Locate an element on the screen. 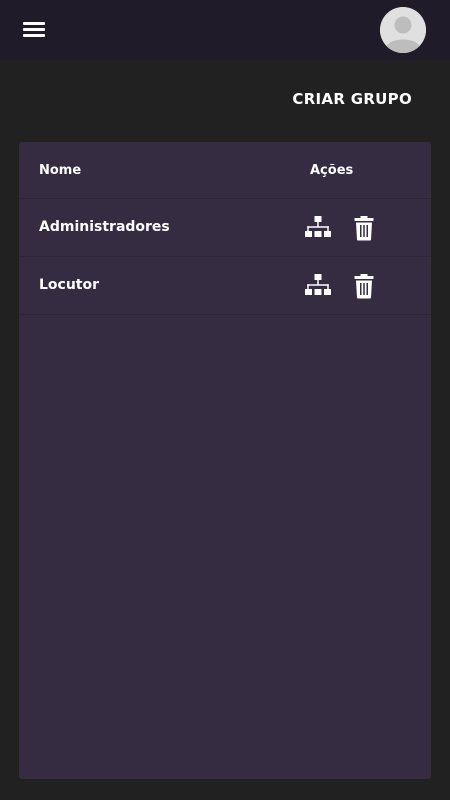 The image size is (450, 800). column-header-actions: Ações is located at coordinates (332, 170).